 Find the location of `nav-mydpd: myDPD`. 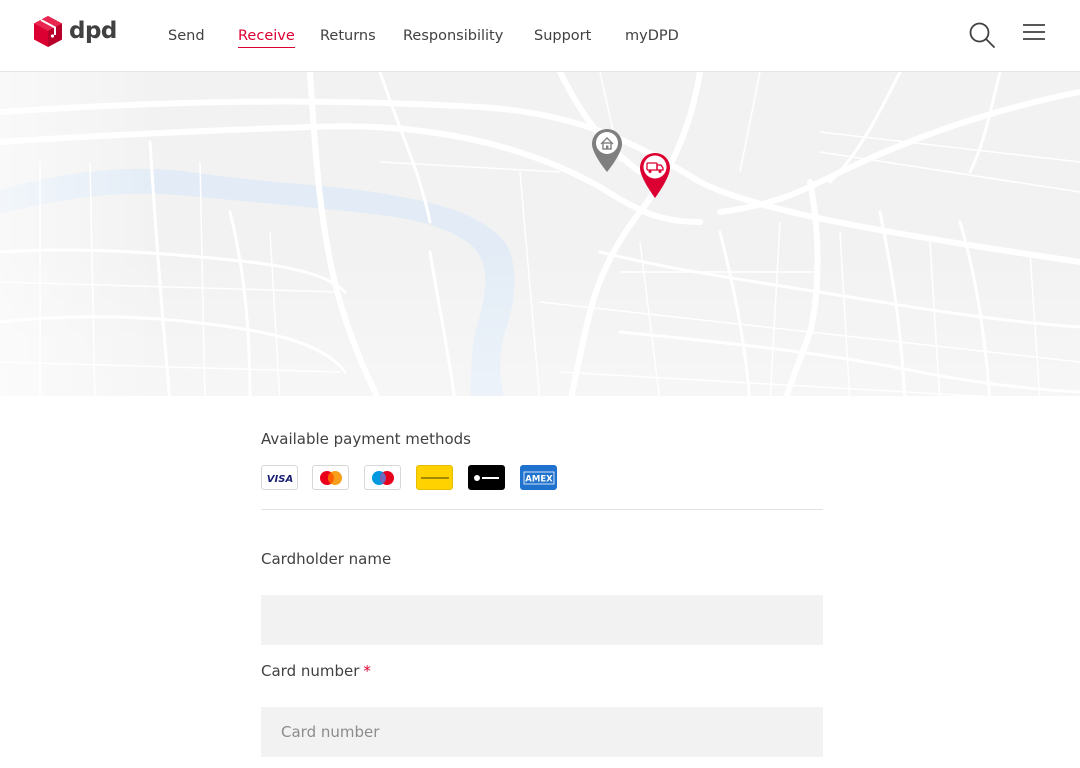

nav-mydpd: myDPD is located at coordinates (652, 36).